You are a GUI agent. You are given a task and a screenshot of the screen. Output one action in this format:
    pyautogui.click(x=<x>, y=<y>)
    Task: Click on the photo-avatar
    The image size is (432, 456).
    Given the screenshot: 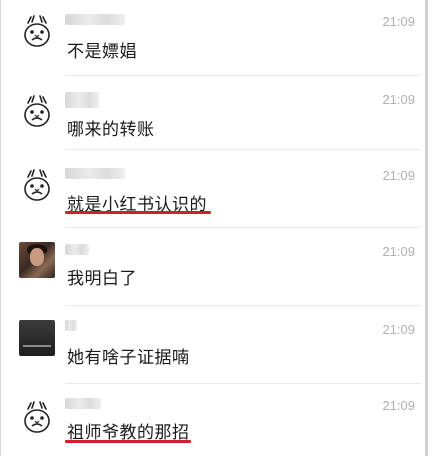 What is the action you would take?
    pyautogui.click(x=37, y=260)
    